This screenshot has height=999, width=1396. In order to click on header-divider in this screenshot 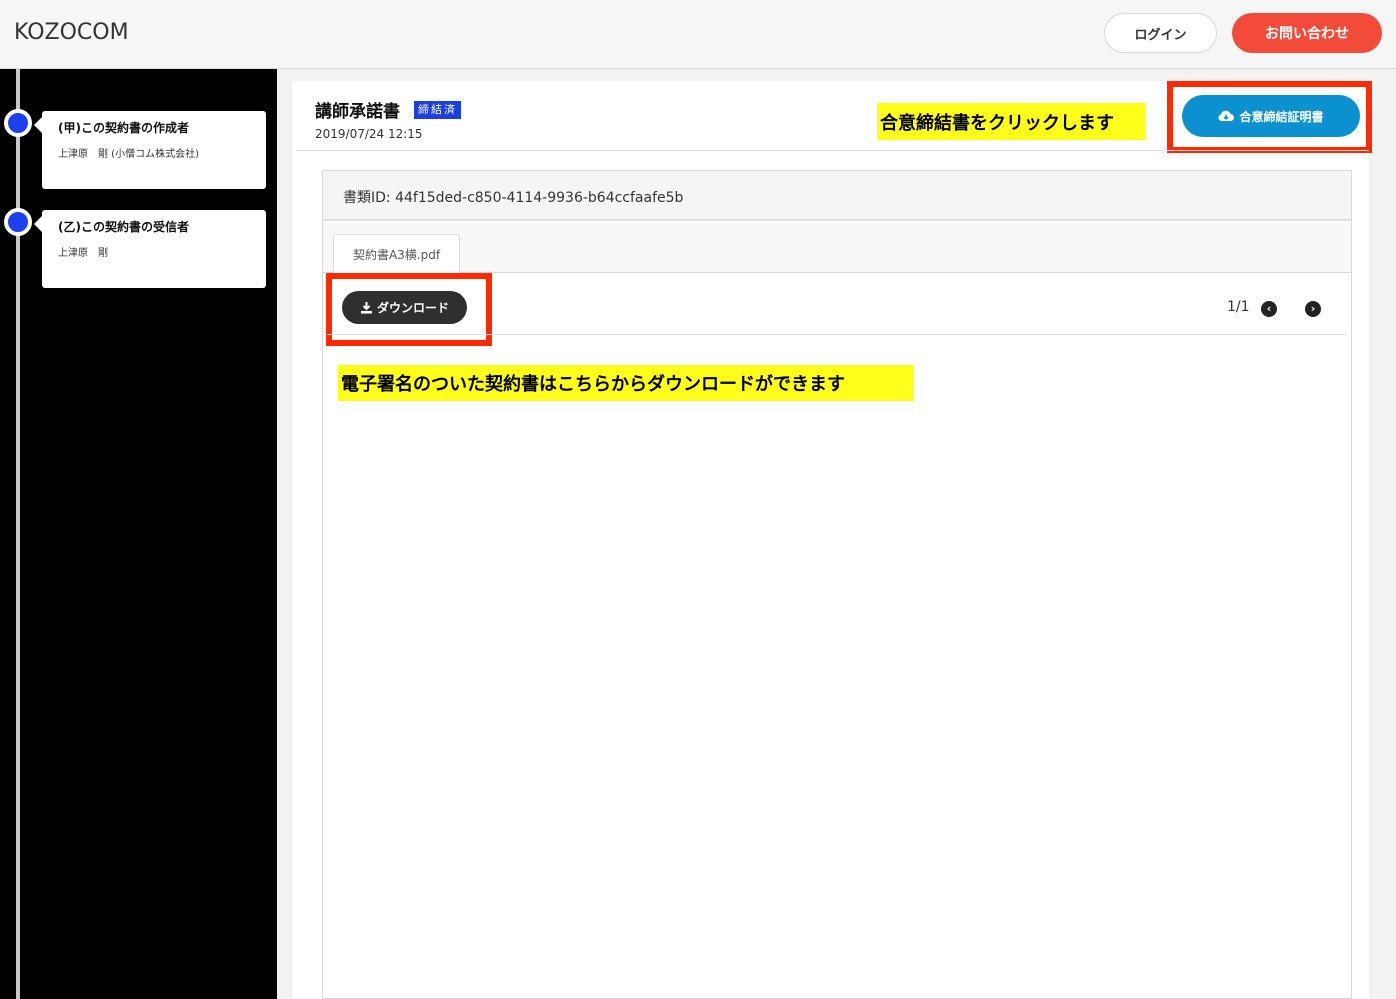, I will do `click(832, 150)`.